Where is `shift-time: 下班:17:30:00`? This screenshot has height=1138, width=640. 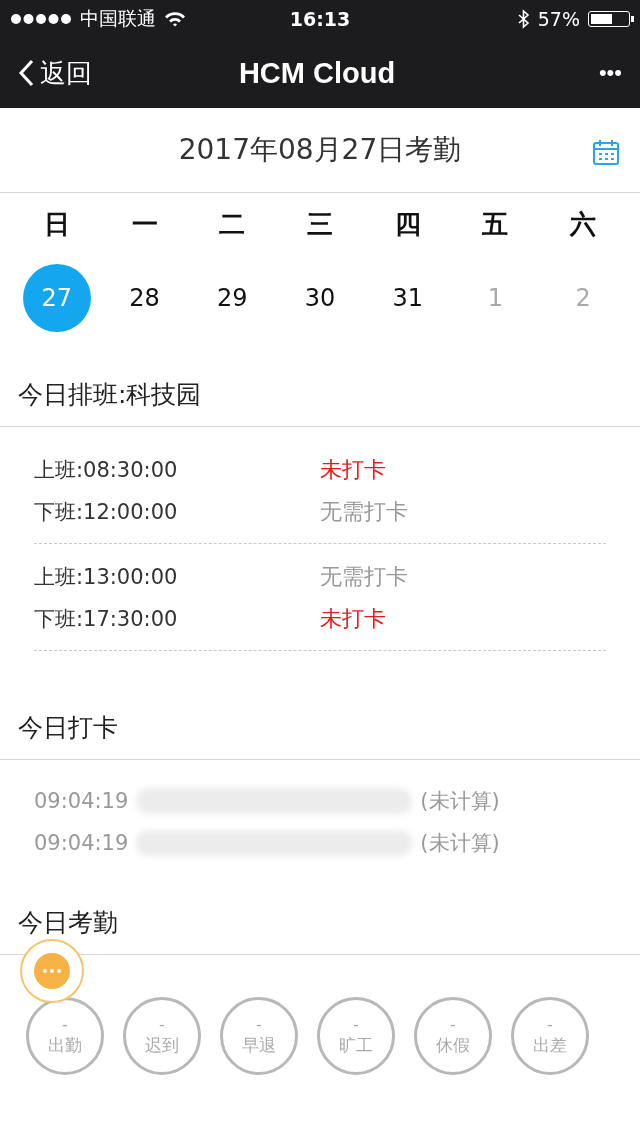 shift-time: 下班:17:30:00 is located at coordinates (106, 619).